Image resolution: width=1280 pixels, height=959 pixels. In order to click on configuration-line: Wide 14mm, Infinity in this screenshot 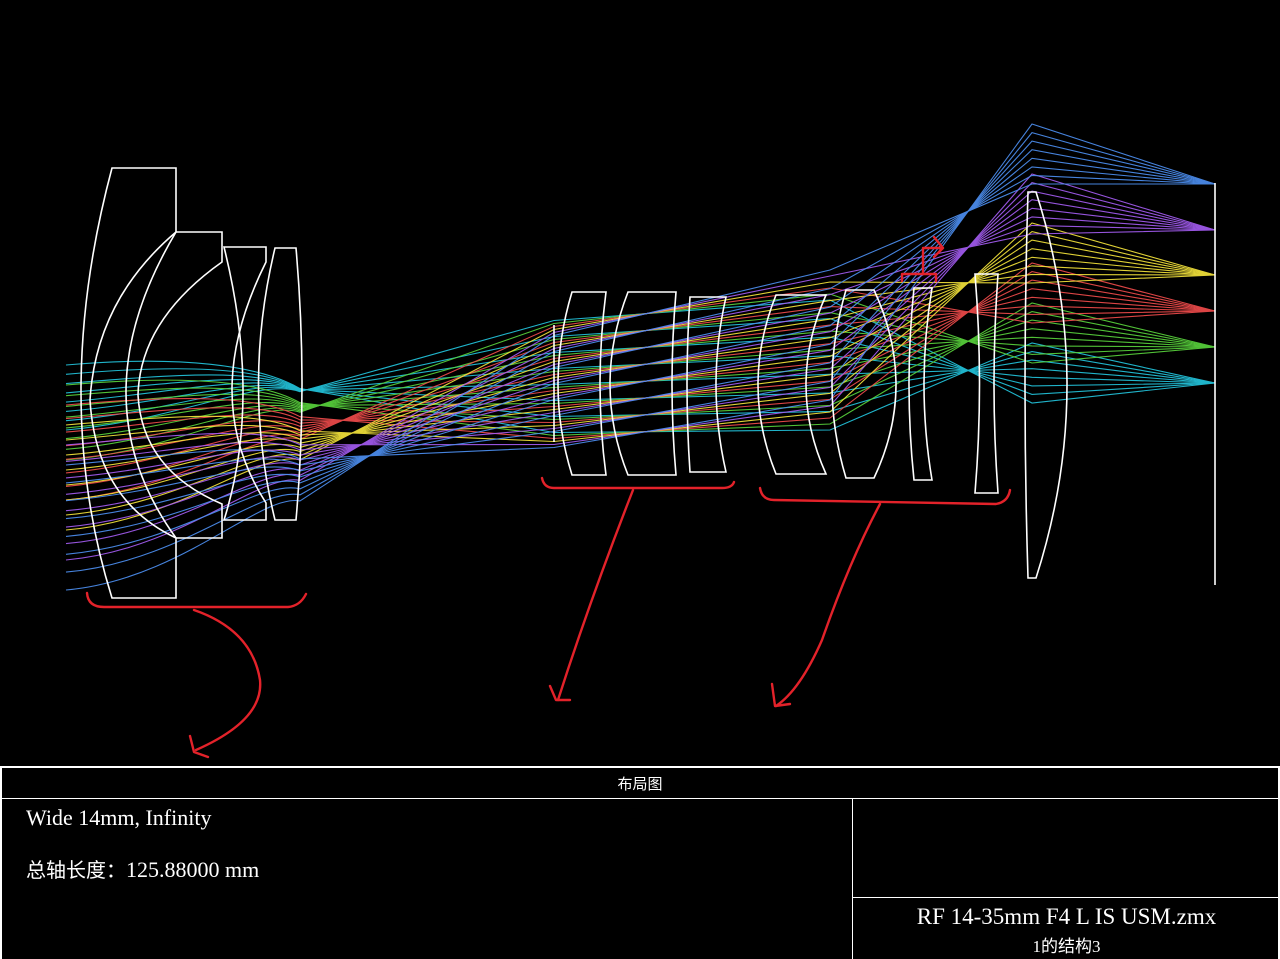, I will do `click(119, 817)`.